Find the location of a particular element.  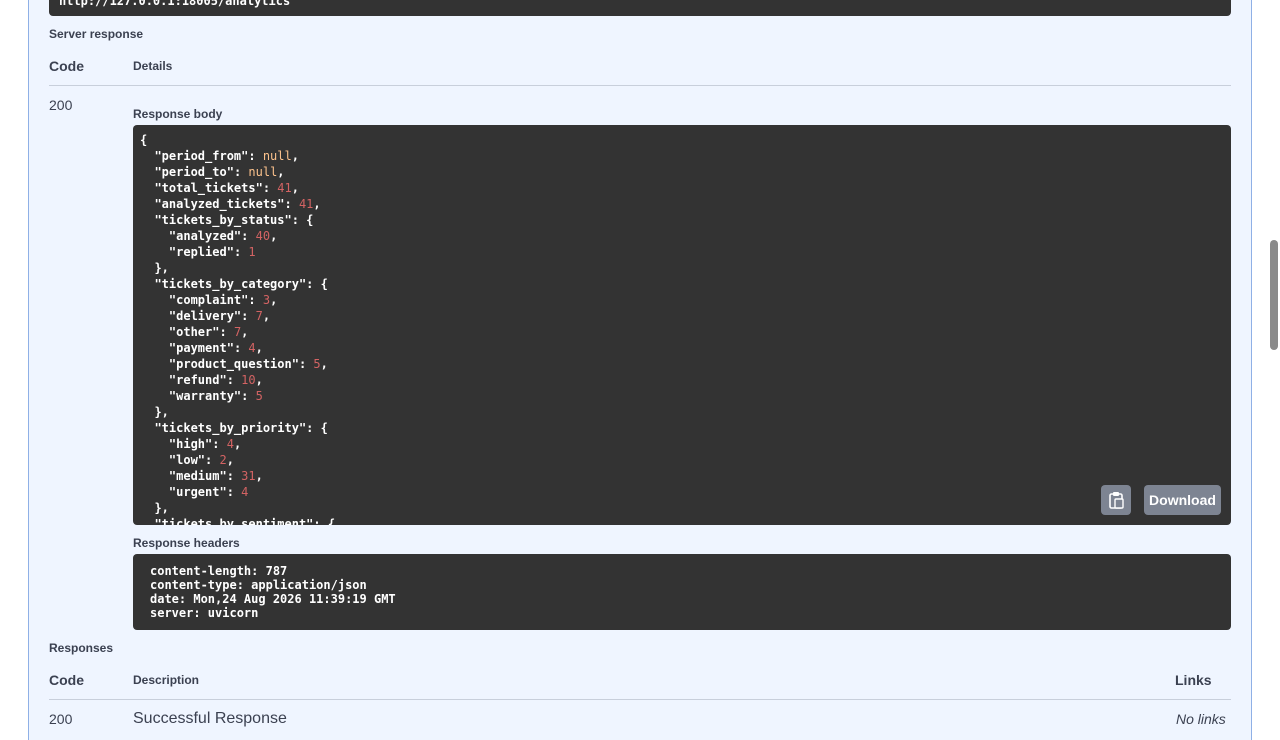

response-body-title: Response body is located at coordinates (178, 114).